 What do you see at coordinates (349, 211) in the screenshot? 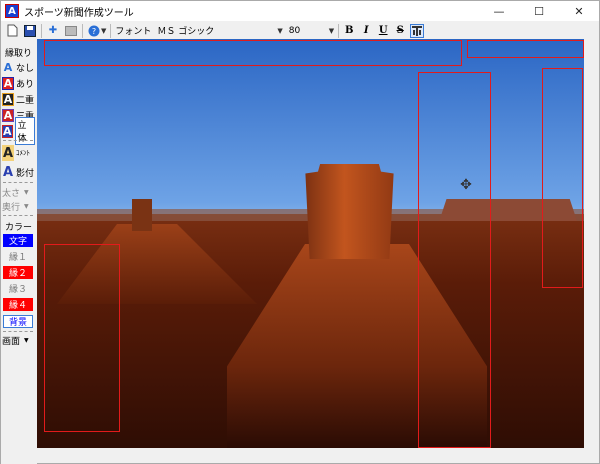
I see `butte-rock` at bounding box center [349, 211].